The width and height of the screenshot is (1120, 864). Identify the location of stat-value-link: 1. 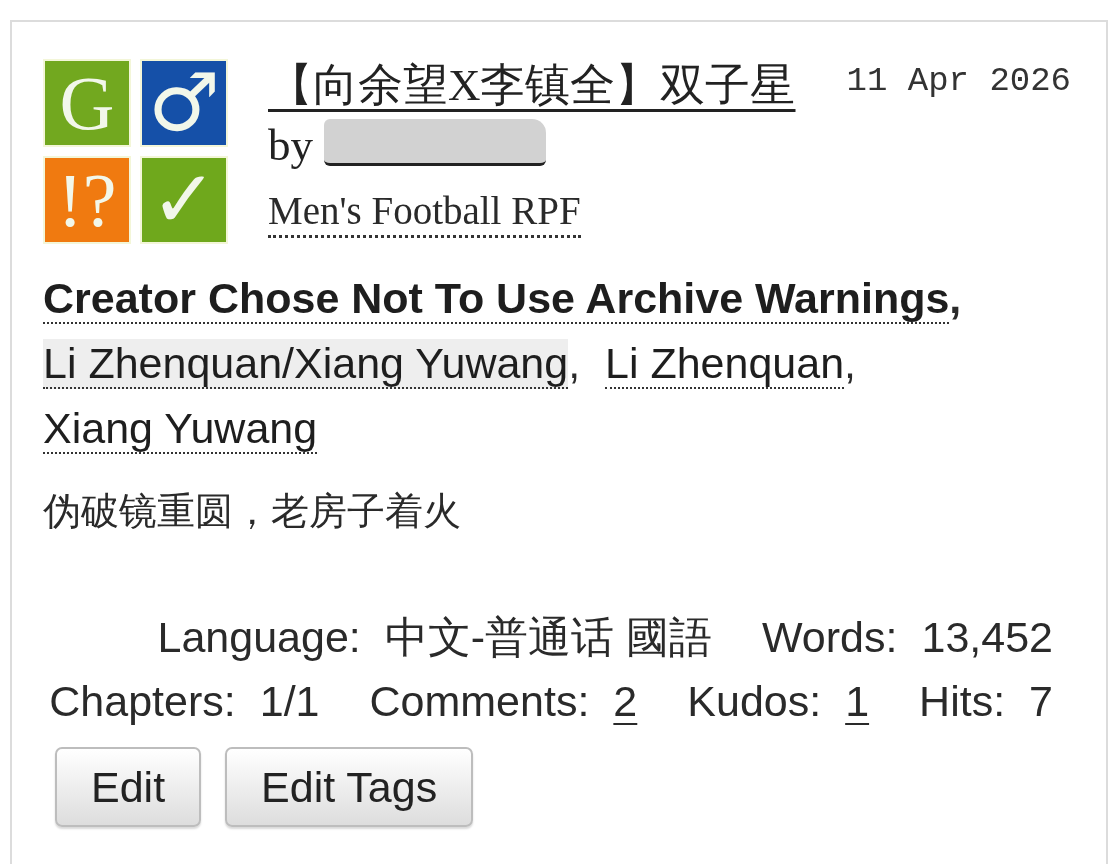
(857, 701).